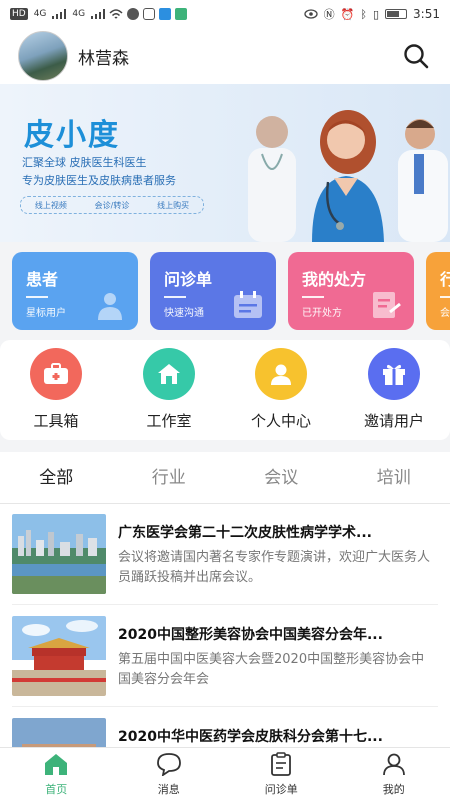  What do you see at coordinates (347, 14) in the screenshot?
I see `alarm-icon: ⏰` at bounding box center [347, 14].